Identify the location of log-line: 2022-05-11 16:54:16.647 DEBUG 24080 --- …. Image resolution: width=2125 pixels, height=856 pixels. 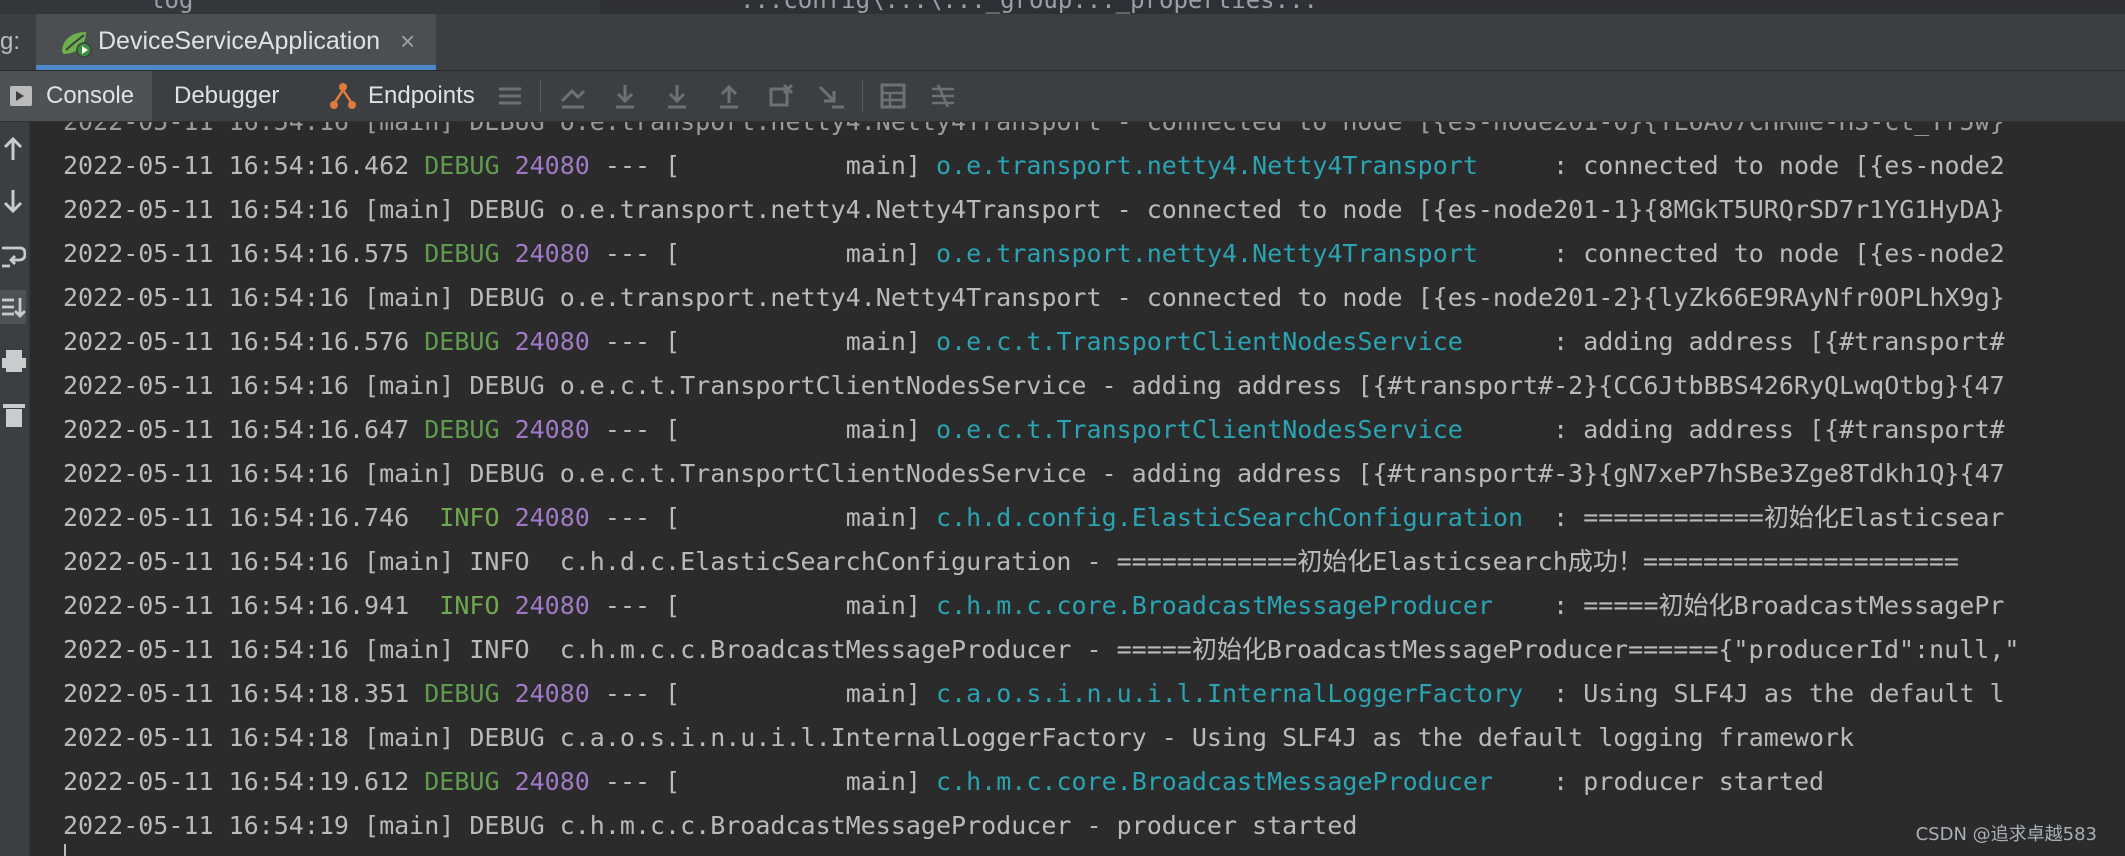
(1094, 430).